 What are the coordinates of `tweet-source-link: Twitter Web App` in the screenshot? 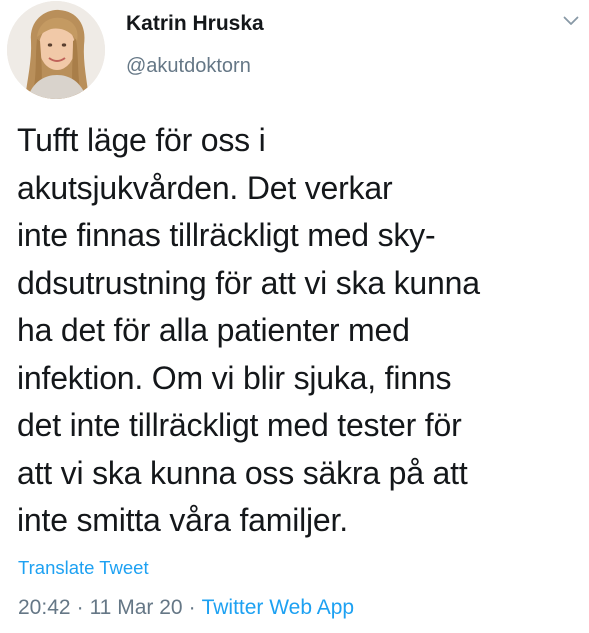 It's located at (278, 607).